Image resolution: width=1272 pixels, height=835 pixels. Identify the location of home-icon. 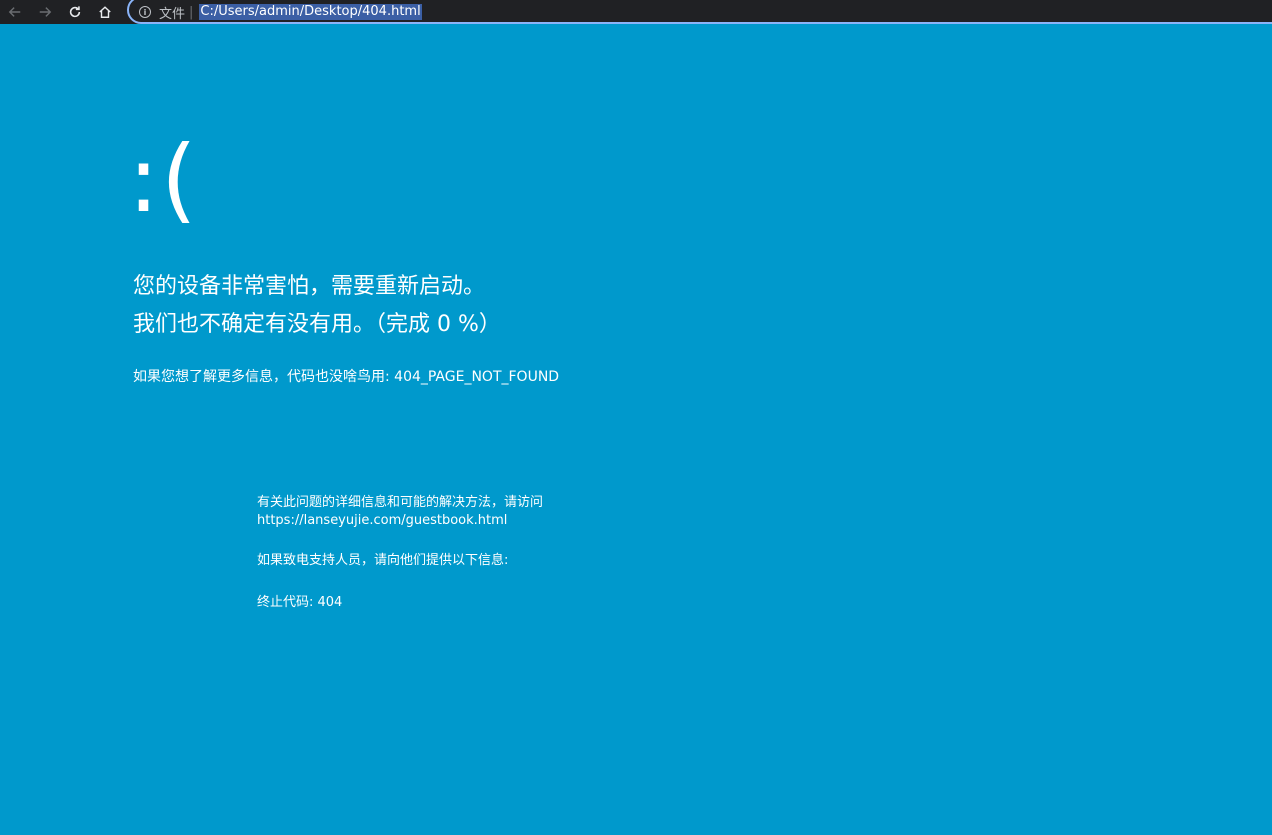
(105, 12).